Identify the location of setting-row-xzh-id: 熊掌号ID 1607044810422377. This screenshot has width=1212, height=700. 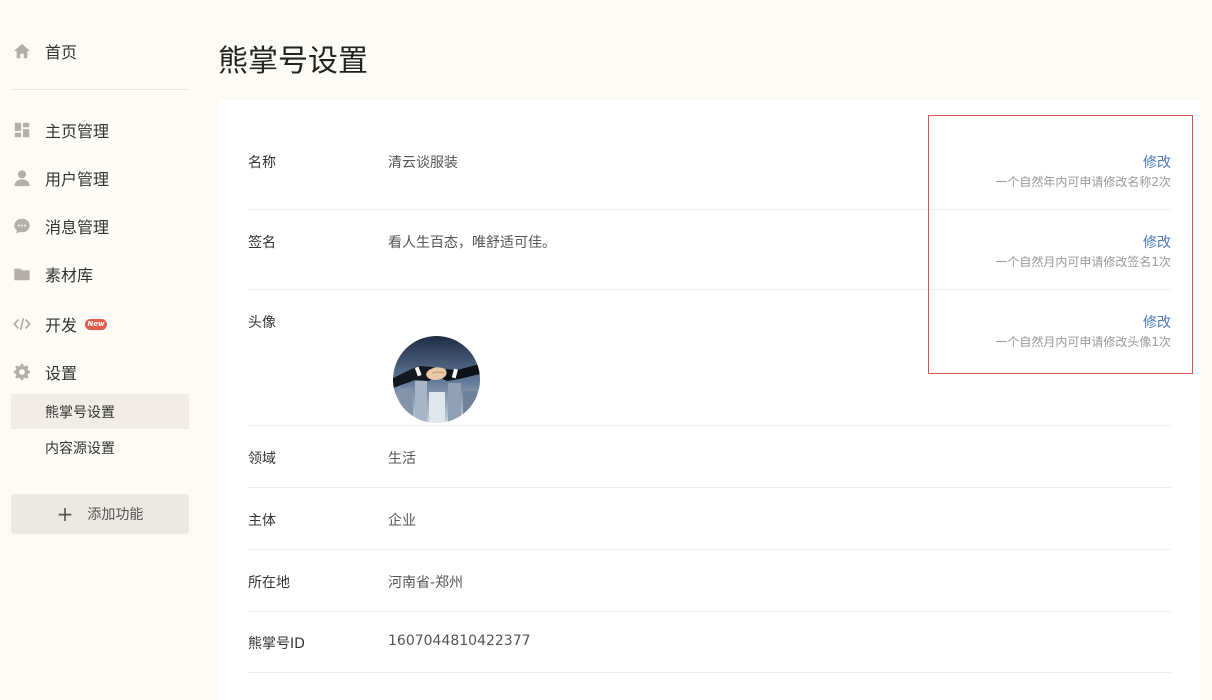
(709, 653).